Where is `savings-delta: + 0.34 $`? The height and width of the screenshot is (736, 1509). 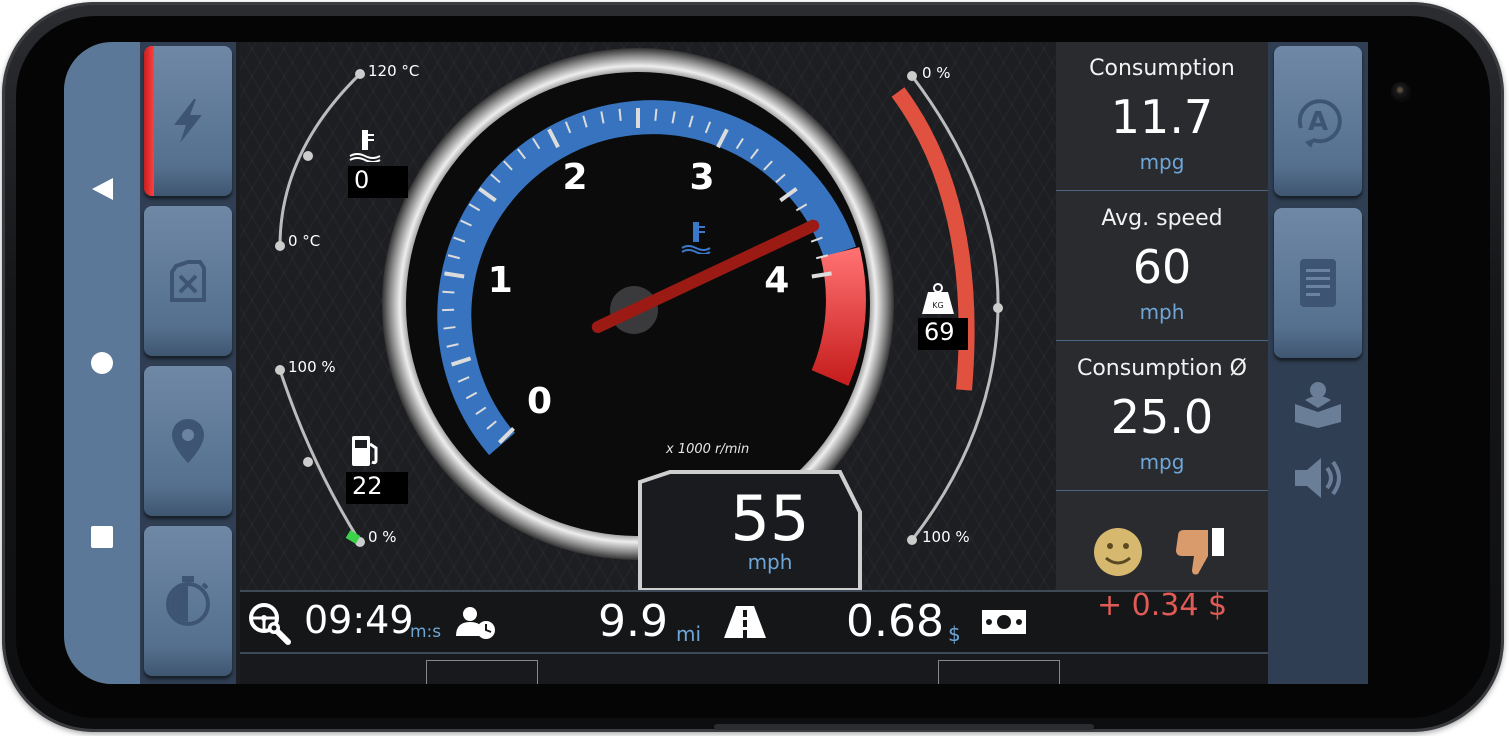 savings-delta: + 0.34 $ is located at coordinates (1162, 605).